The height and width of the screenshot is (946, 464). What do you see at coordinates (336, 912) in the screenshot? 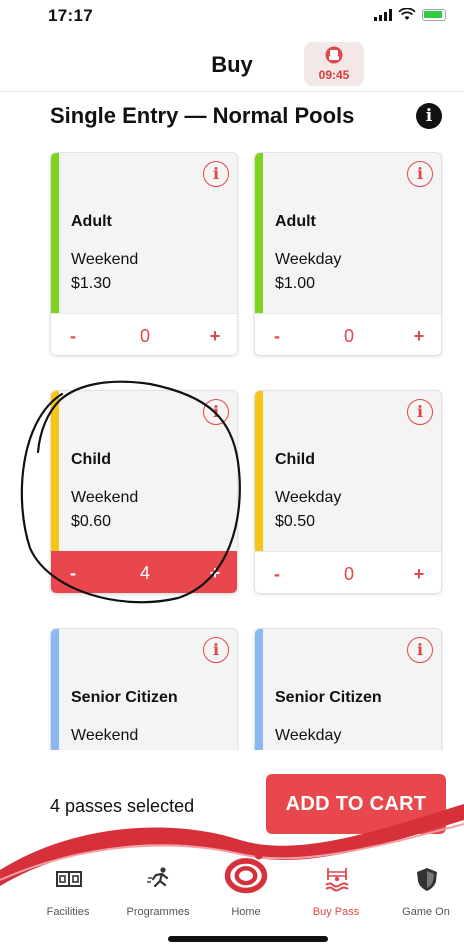
I see `tab-label: Buy Pass` at bounding box center [336, 912].